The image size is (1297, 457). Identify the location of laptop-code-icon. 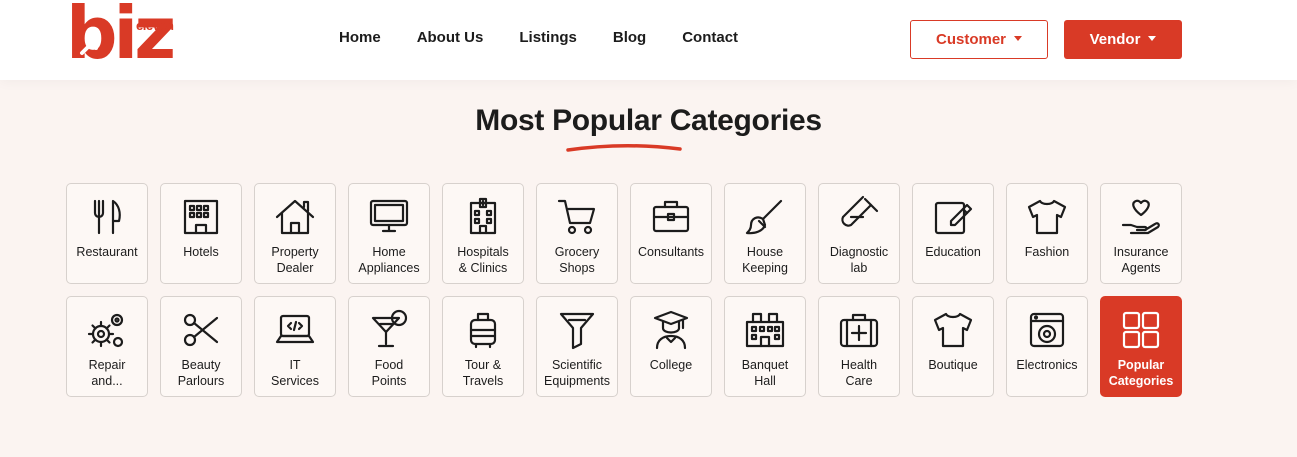
(295, 330).